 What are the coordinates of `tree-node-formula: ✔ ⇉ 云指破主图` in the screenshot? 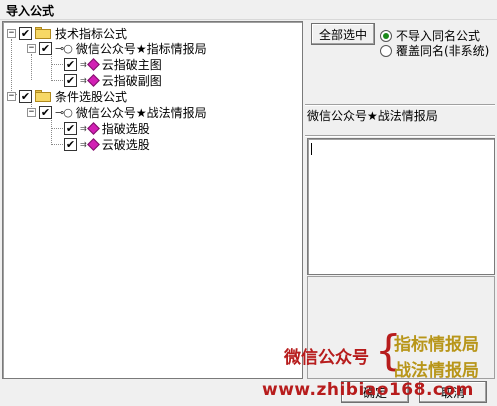 It's located at (111, 64).